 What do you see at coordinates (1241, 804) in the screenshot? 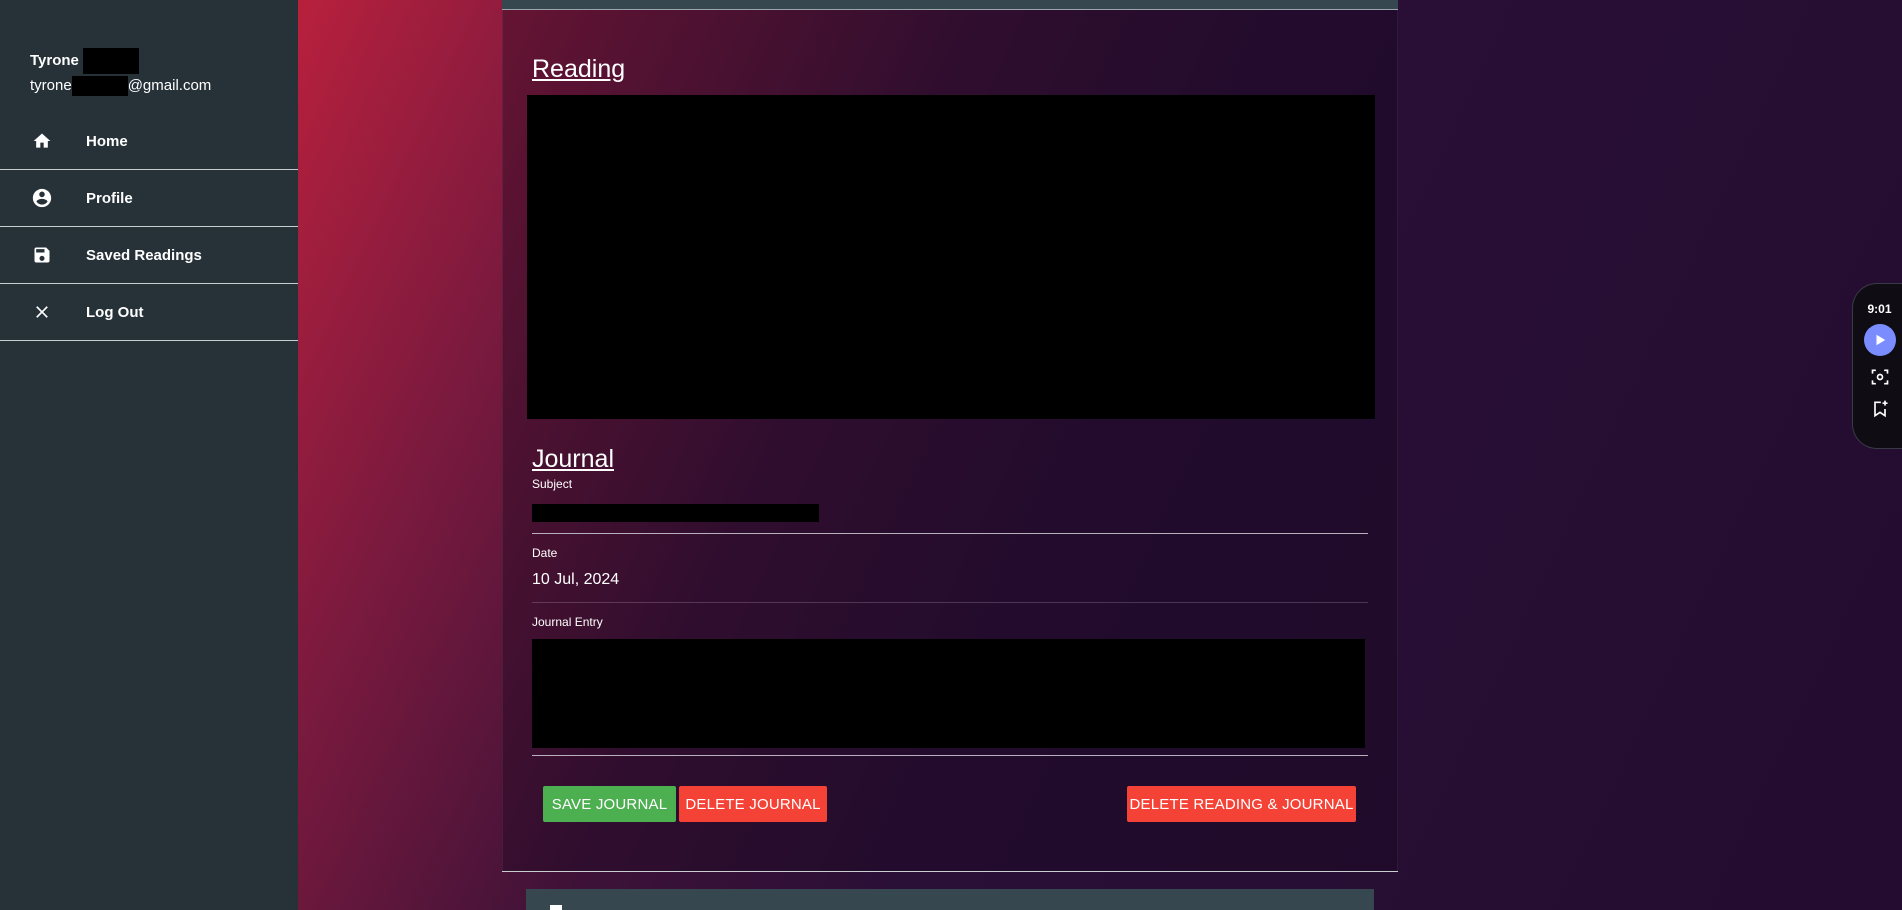
I see `delete-reading-journal-button: DELETE READING & JOURNAL` at bounding box center [1241, 804].